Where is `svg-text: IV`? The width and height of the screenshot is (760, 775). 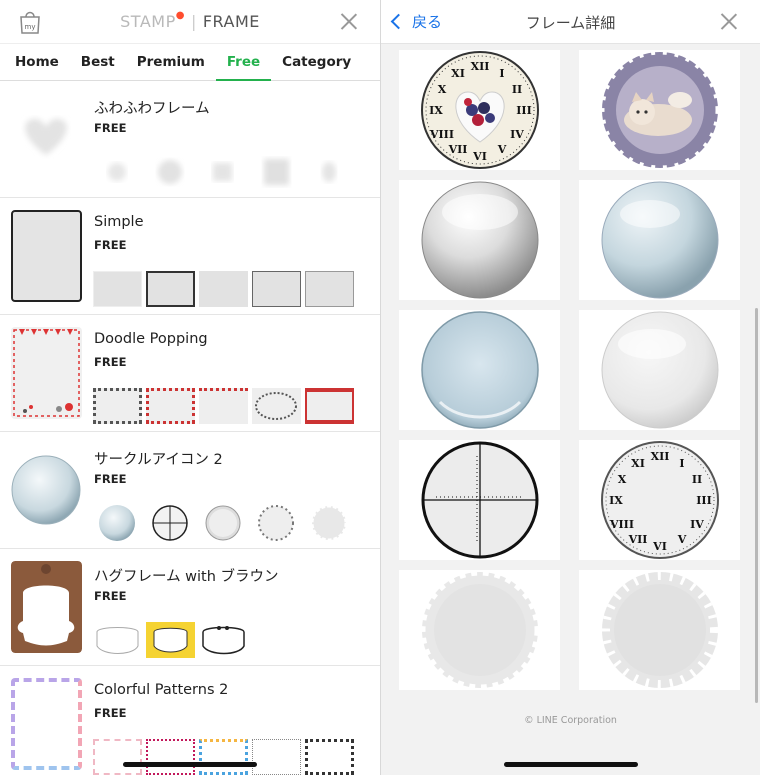
svg-text: IV is located at coordinates (517, 134).